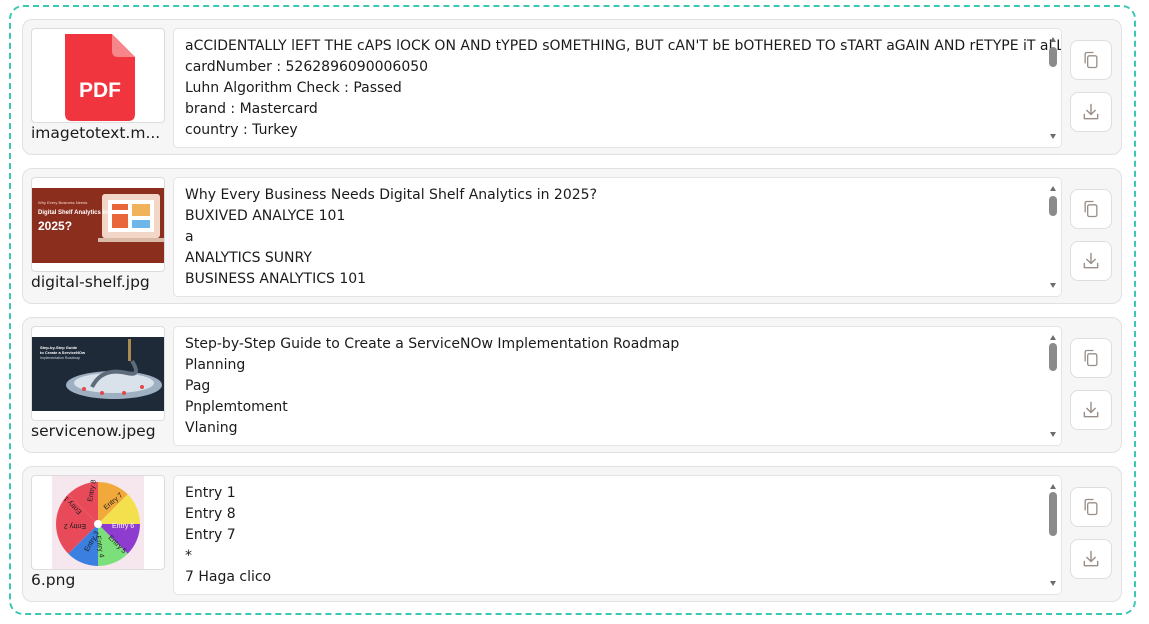  I want to click on file-name: servicenow.jpeg, so click(93, 431).